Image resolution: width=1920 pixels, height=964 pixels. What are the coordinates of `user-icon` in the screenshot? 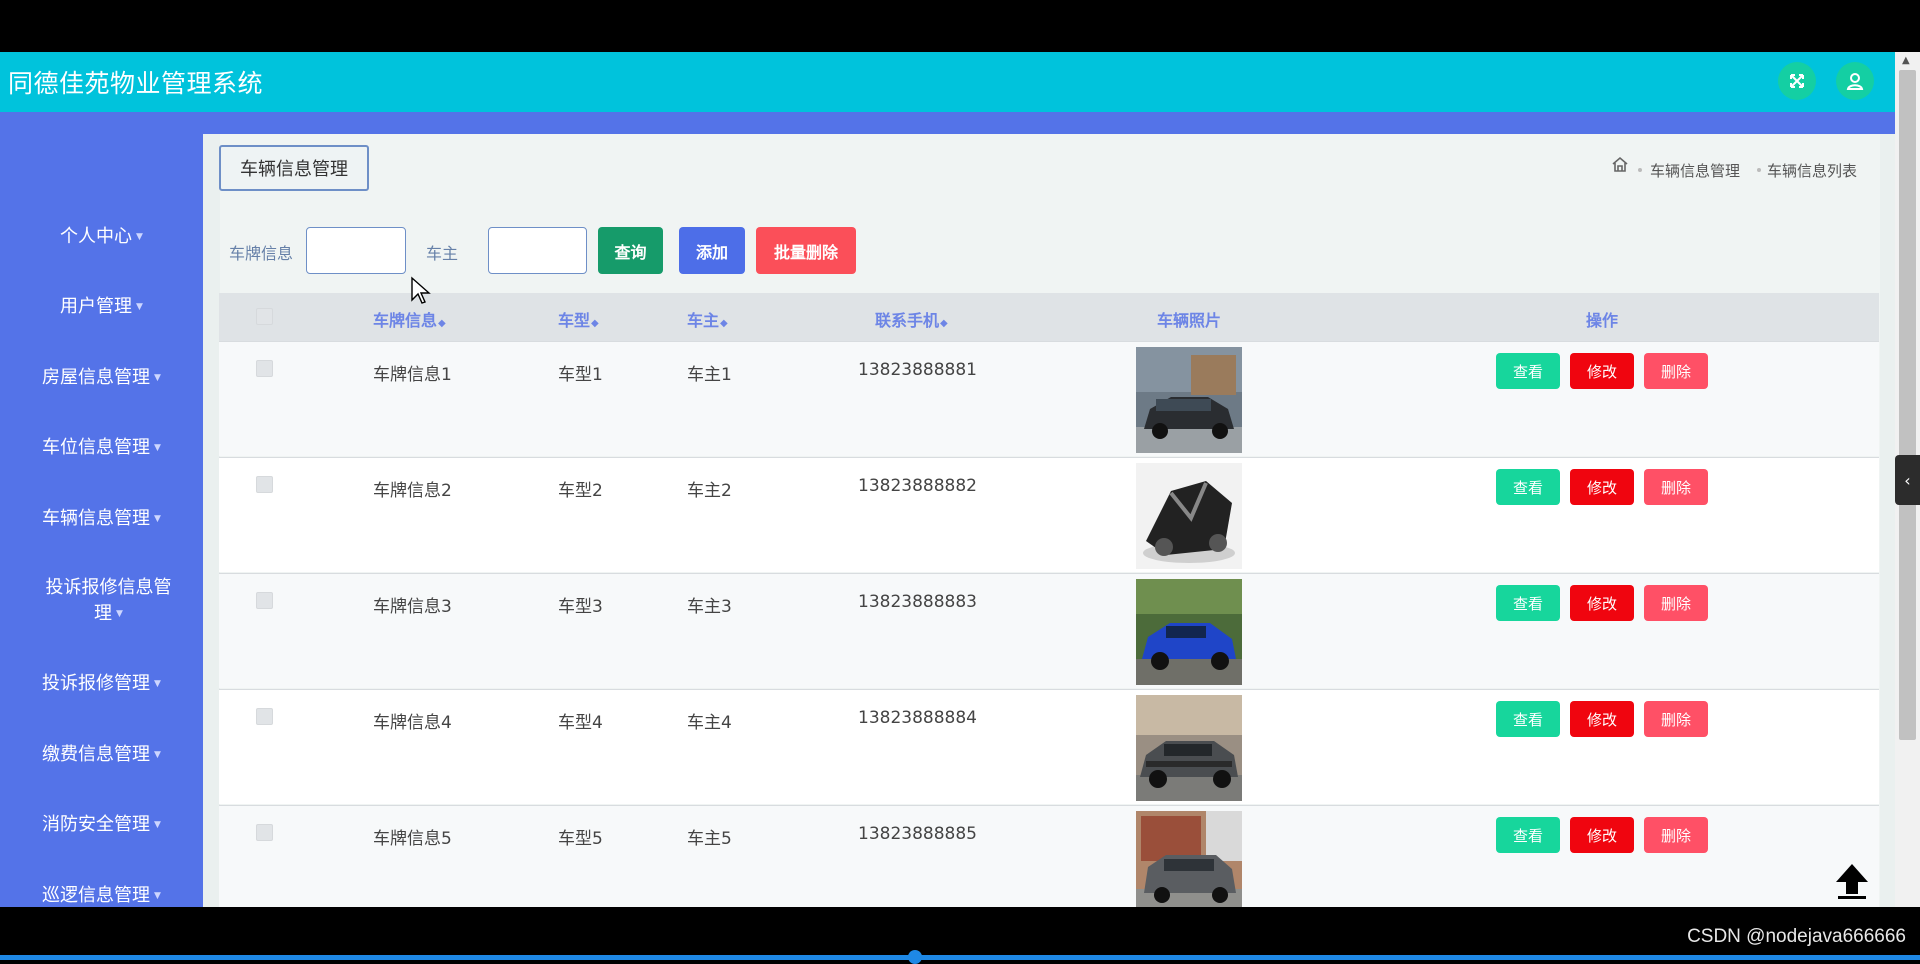 It's located at (1855, 81).